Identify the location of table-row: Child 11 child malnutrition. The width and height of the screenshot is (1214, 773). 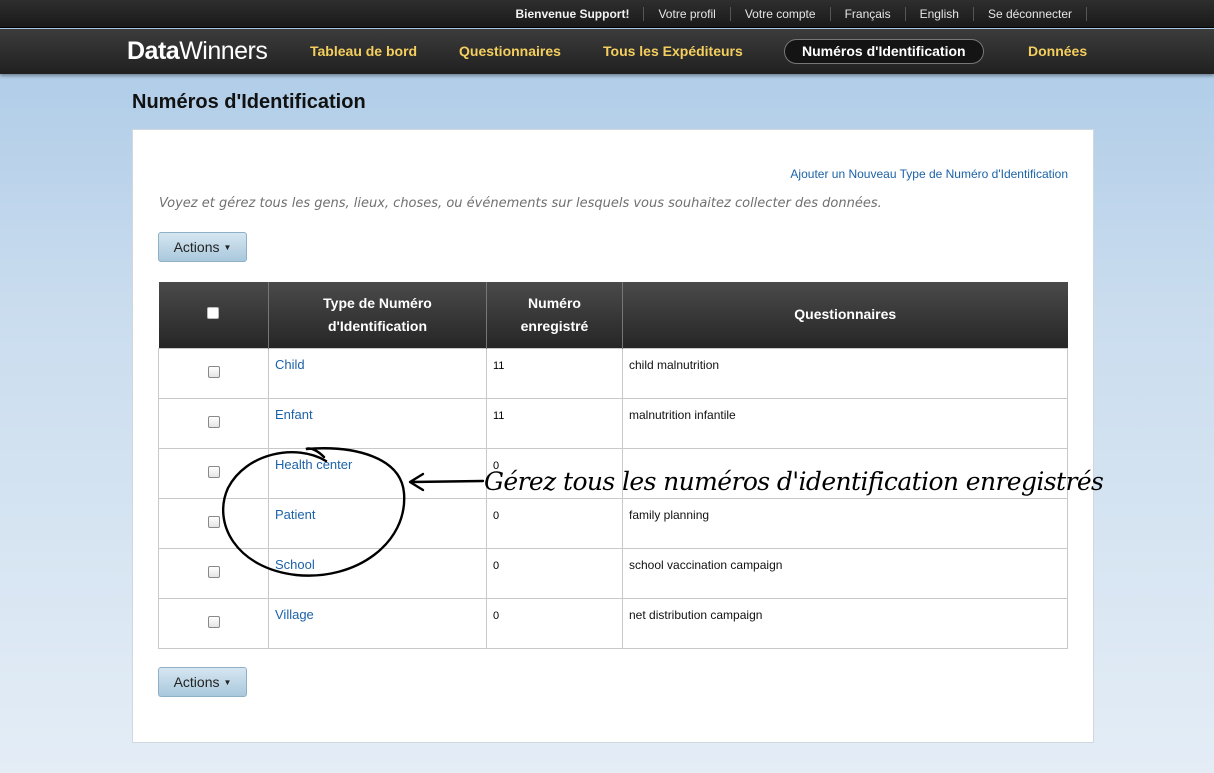
(613, 373).